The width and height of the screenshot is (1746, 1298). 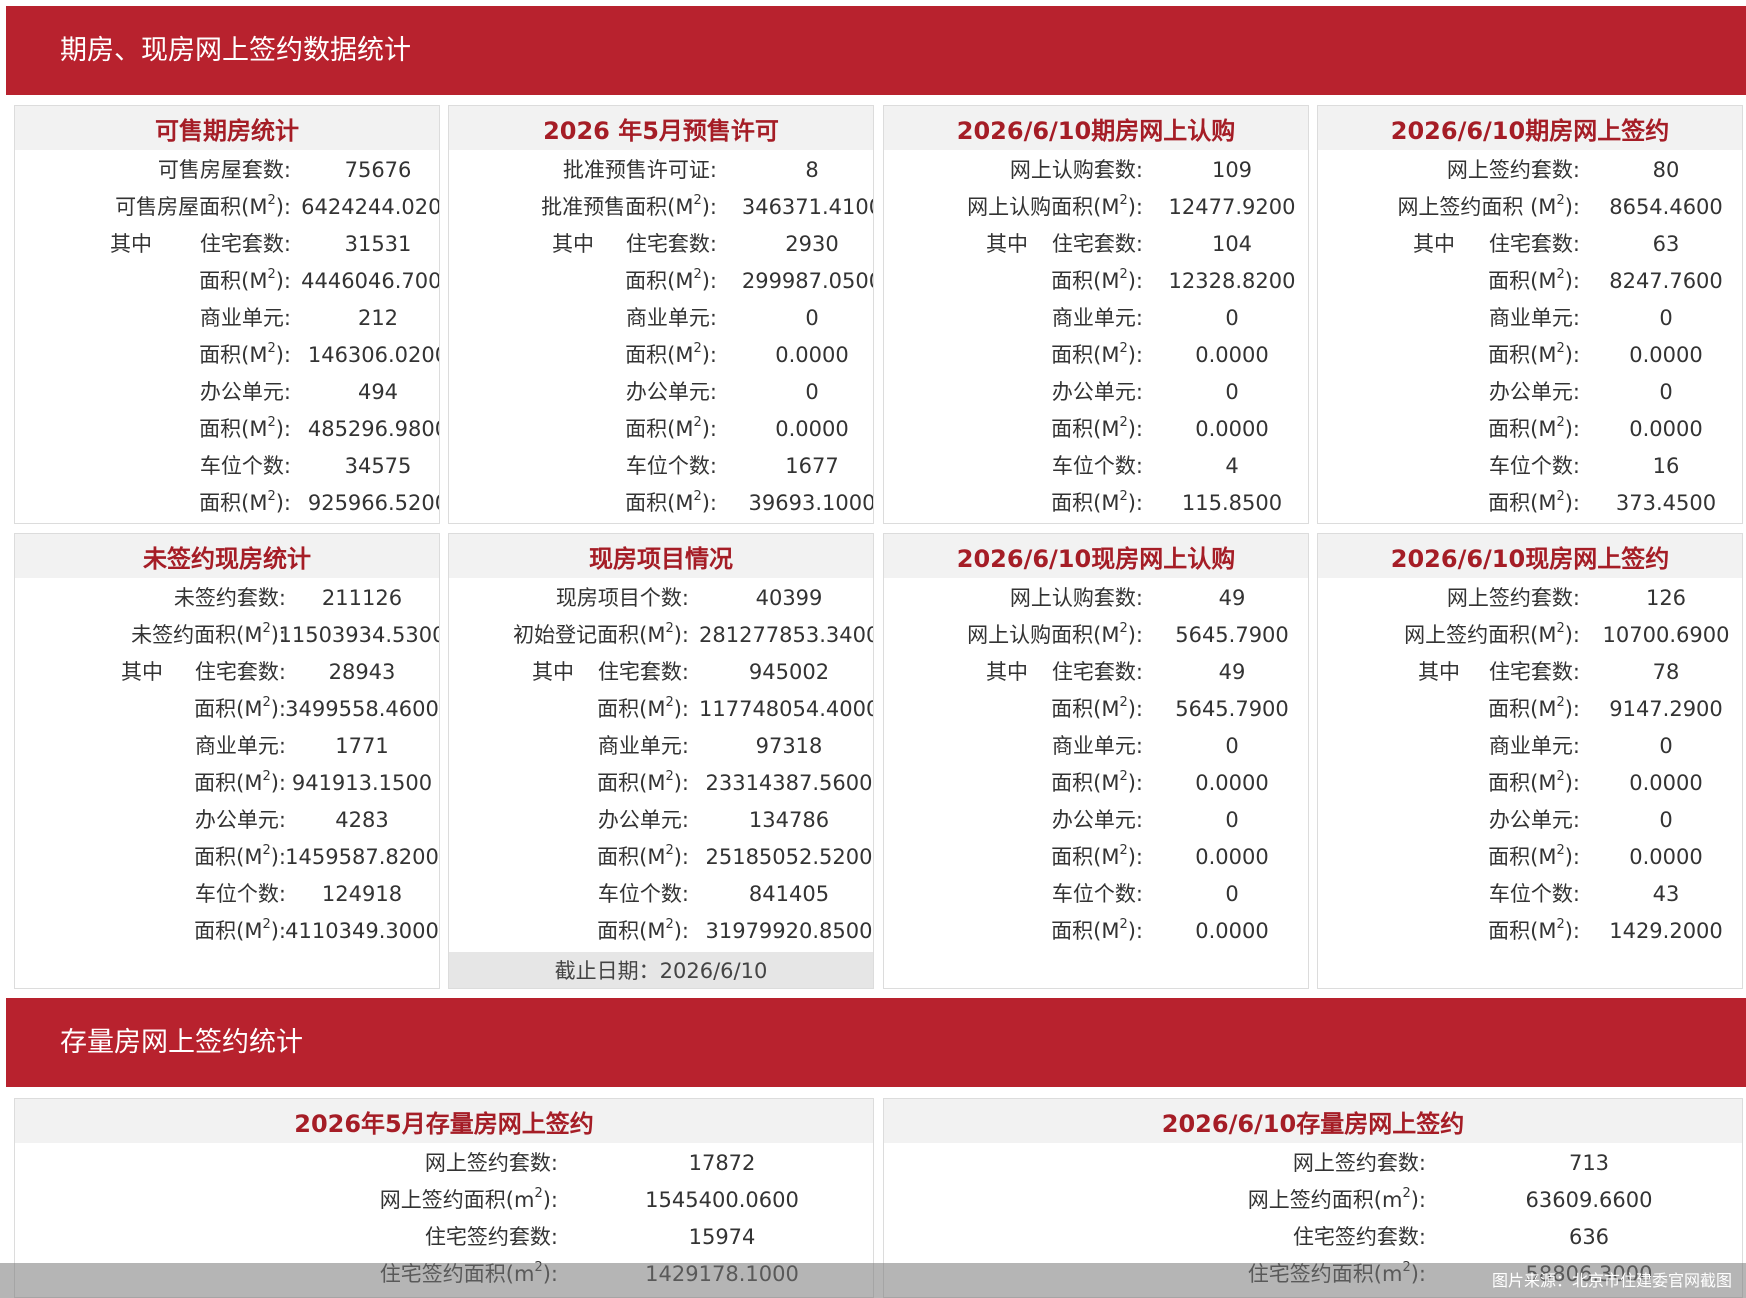 I want to click on stat-row: 网上签约套数: 126, so click(x=1530, y=598).